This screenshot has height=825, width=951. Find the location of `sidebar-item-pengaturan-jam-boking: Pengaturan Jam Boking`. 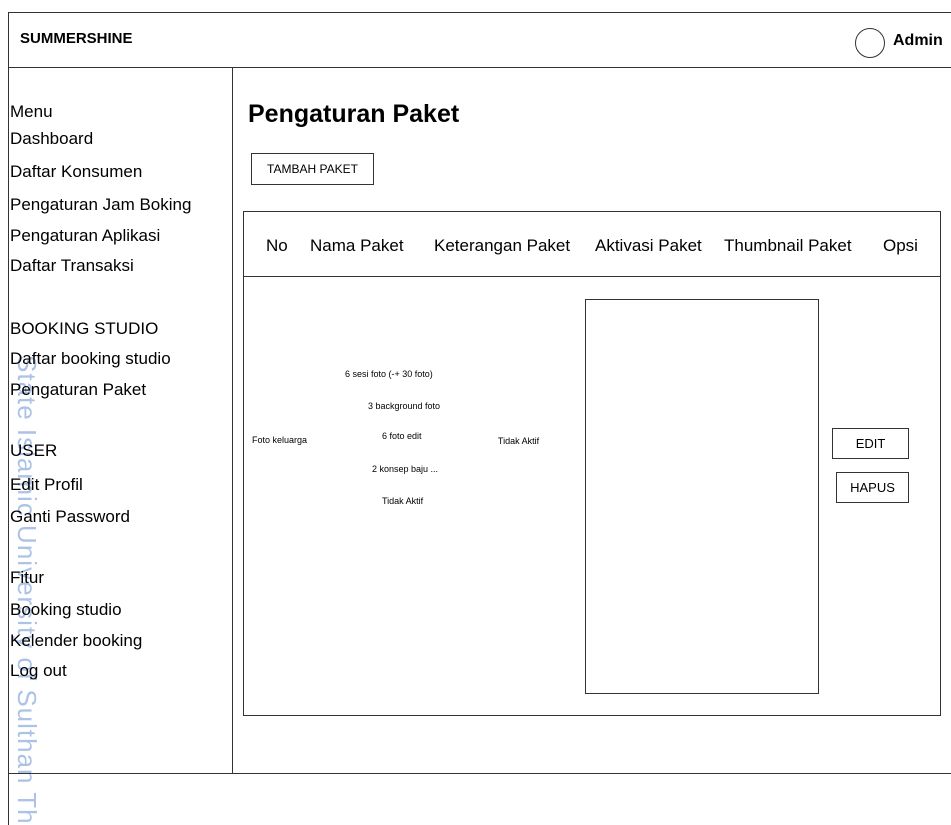

sidebar-item-pengaturan-jam-boking: Pengaturan Jam Boking is located at coordinates (100, 205).